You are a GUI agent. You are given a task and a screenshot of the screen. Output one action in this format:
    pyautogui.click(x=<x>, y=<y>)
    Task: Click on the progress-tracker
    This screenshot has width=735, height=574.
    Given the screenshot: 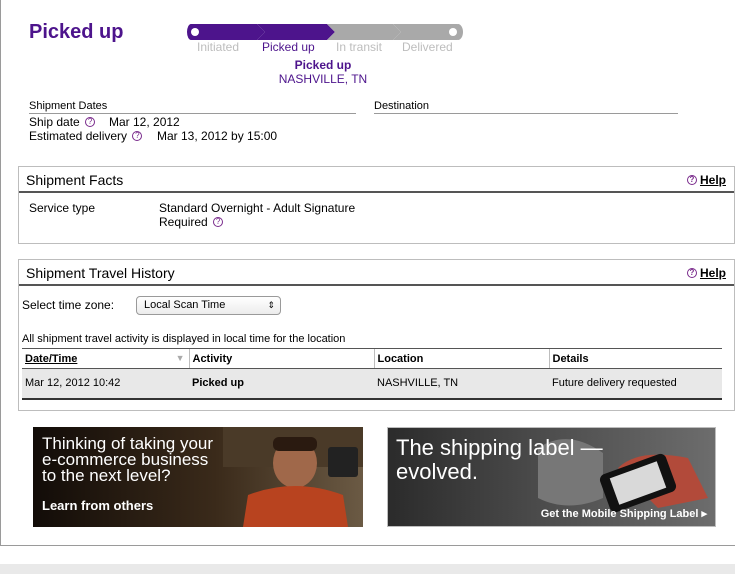 What is the action you would take?
    pyautogui.click(x=325, y=32)
    